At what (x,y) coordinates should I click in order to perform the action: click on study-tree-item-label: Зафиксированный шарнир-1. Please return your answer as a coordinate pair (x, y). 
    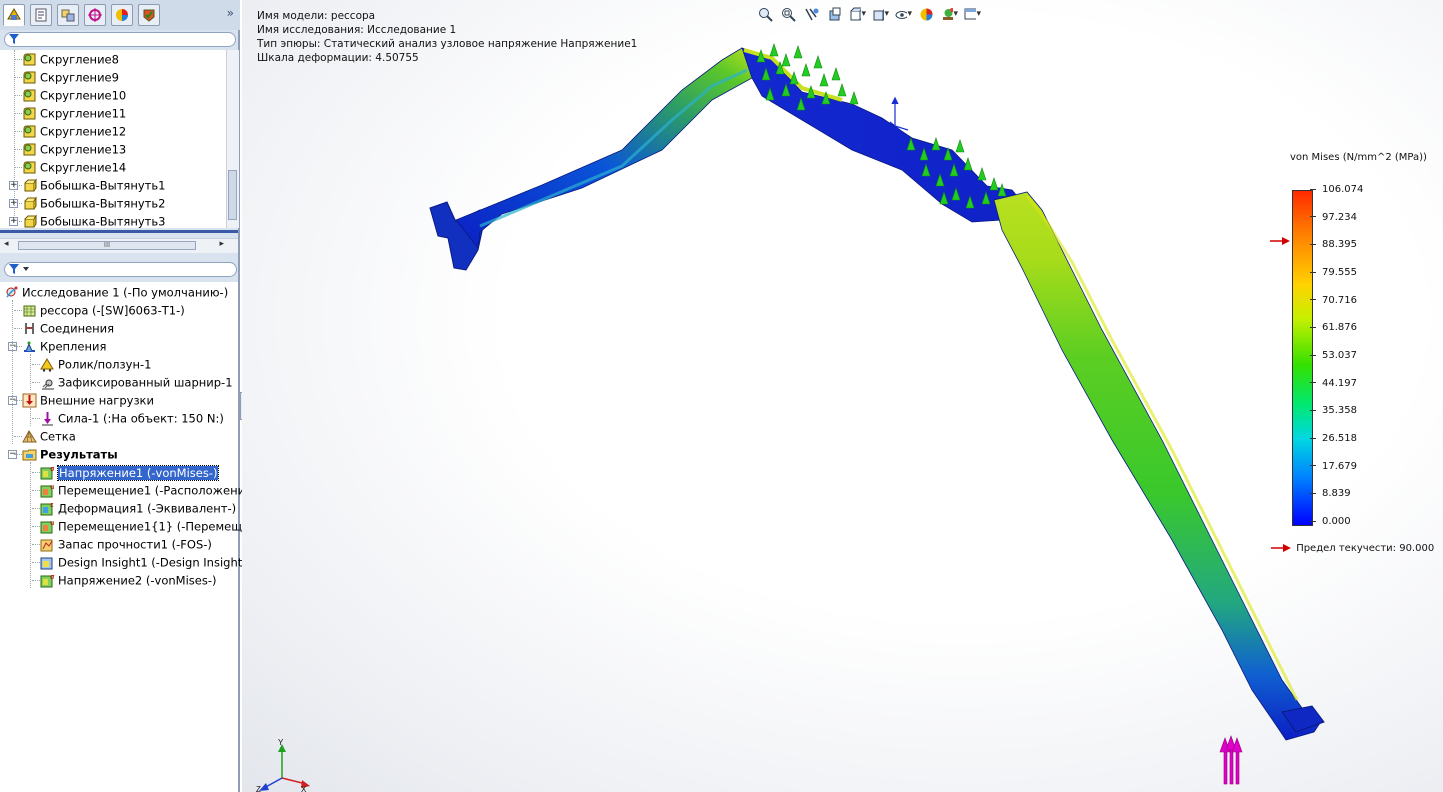
    Looking at the image, I should click on (145, 382).